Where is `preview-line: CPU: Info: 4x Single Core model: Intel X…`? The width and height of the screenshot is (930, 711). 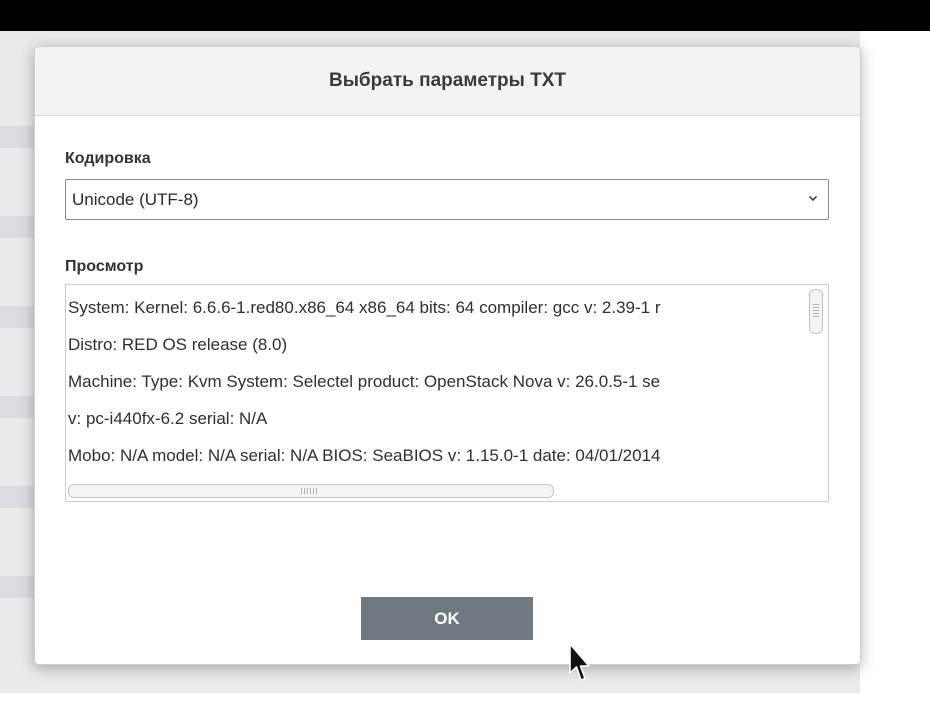
preview-line: CPU: Info: 4x Single Core model: Intel X… is located at coordinates (438, 479).